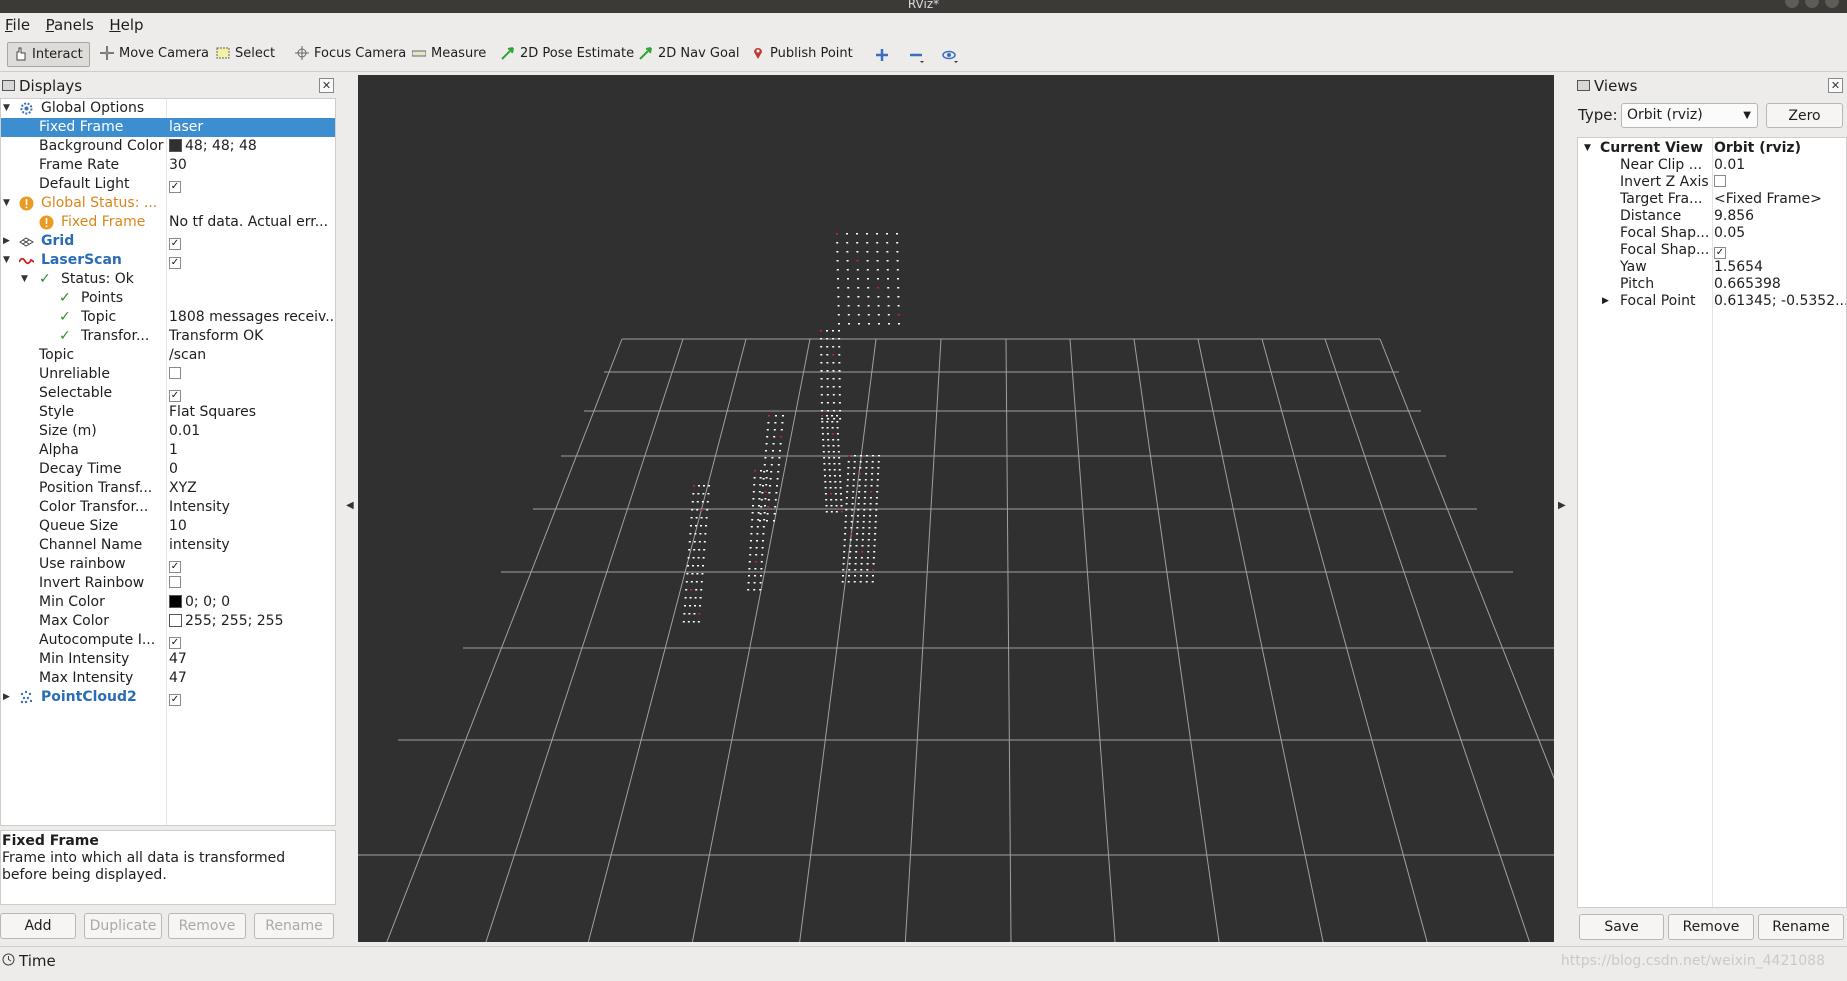 Image resolution: width=1847 pixels, height=981 pixels. I want to click on measure-tool-button: Measure, so click(449, 54).